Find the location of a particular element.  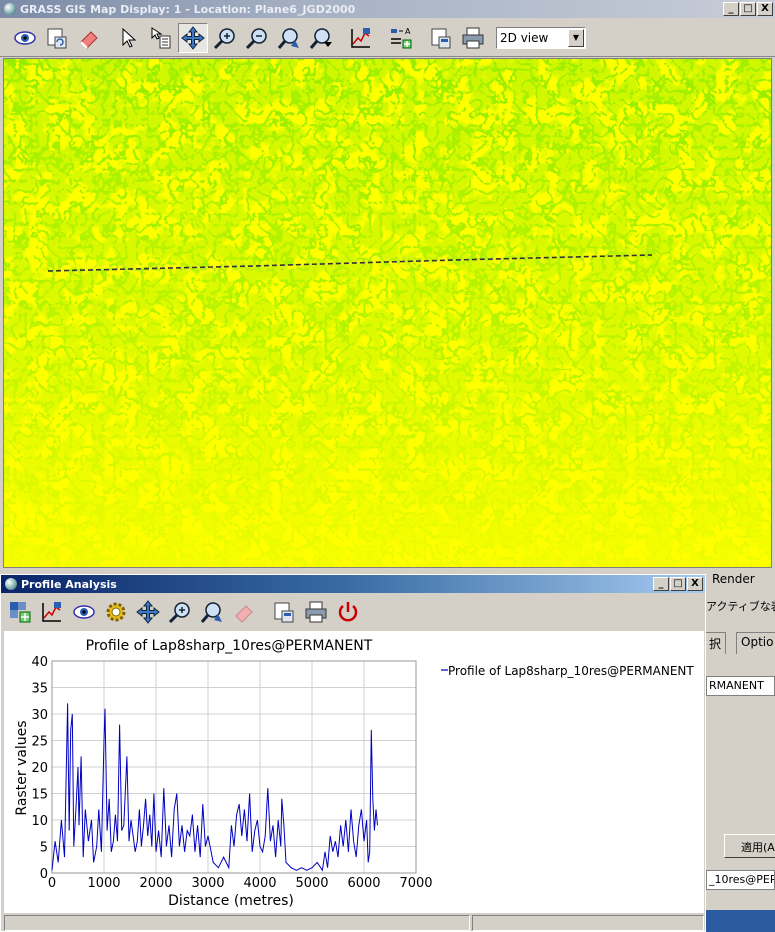

active-display-label: アクティブな表 is located at coordinates (740, 606).